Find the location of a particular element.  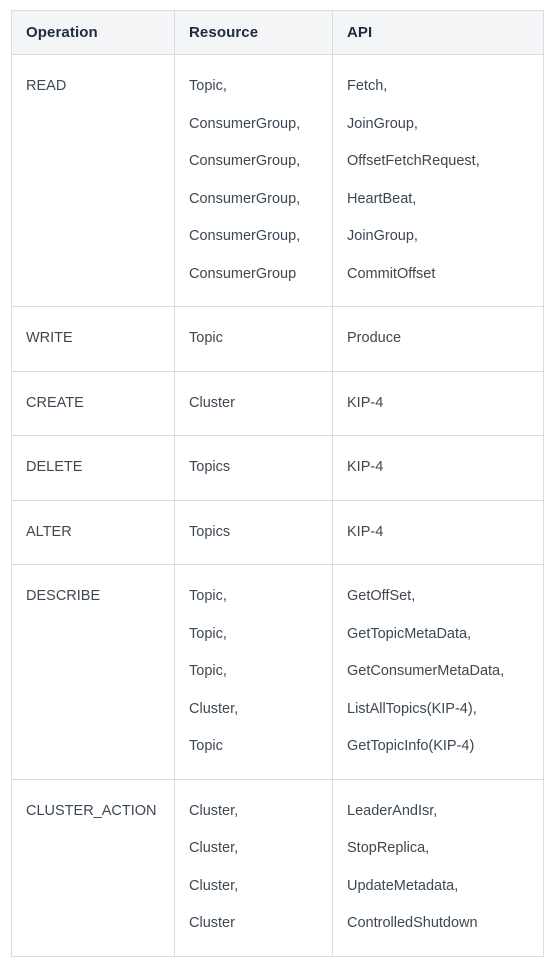

table-row: ALTER Topics KIP-4 is located at coordinates (277, 532).